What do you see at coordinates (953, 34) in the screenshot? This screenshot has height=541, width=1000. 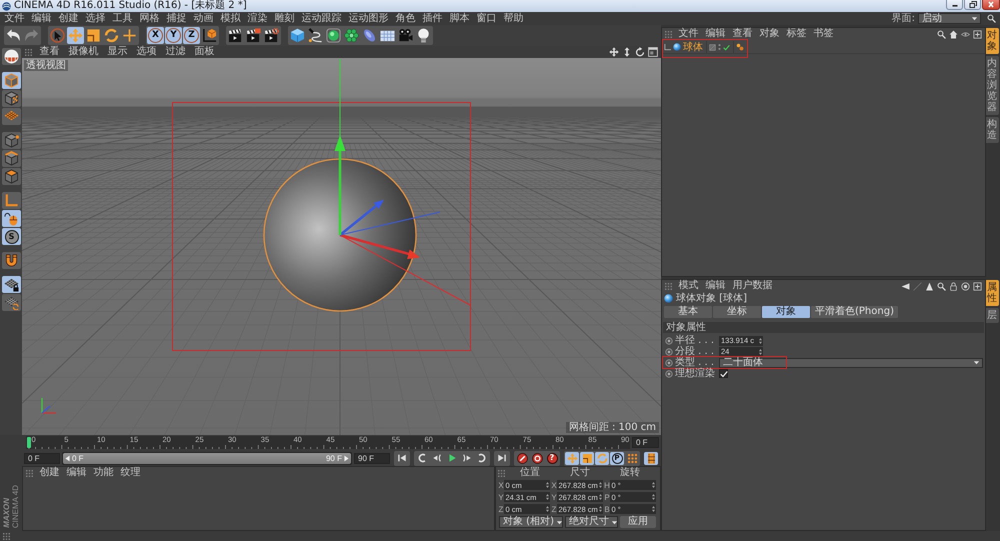 I see `house-icon` at bounding box center [953, 34].